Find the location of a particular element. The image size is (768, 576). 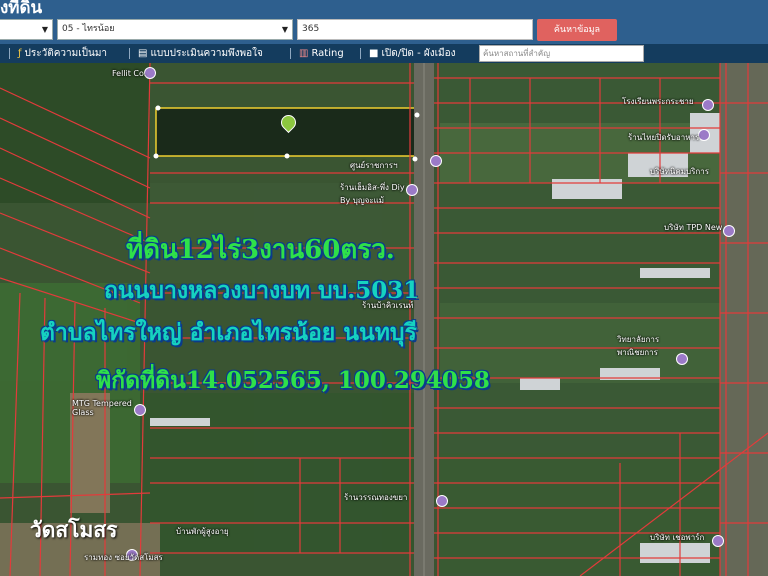

history-icon: ƒ is located at coordinates (20, 53).